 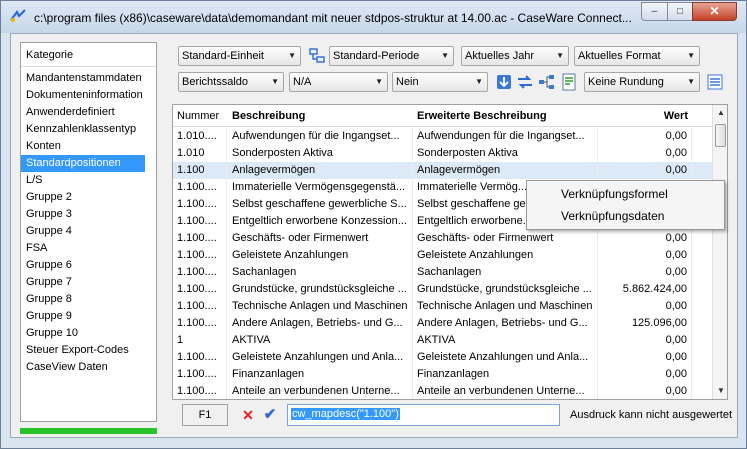 What do you see at coordinates (645, 323) in the screenshot?
I see `cell-value: 125.096,00` at bounding box center [645, 323].